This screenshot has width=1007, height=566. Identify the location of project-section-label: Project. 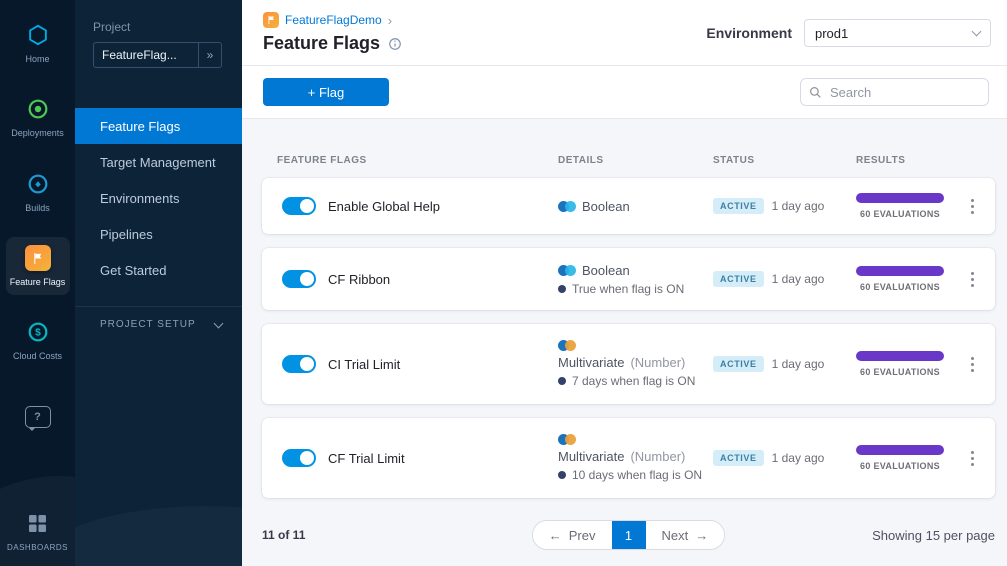
(112, 27).